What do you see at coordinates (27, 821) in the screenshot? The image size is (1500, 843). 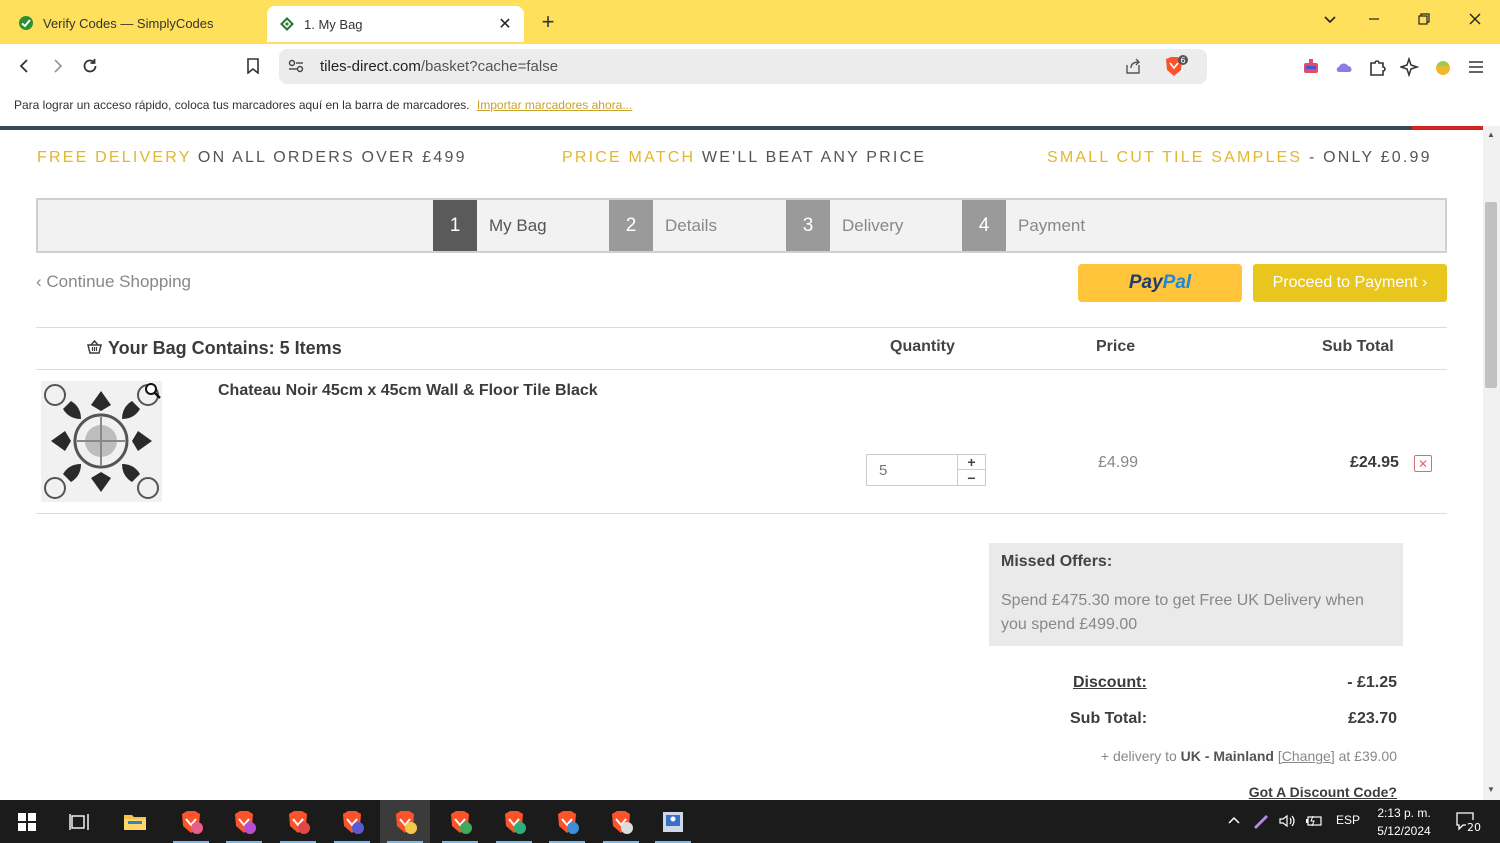 I see `windows-start-icon` at bounding box center [27, 821].